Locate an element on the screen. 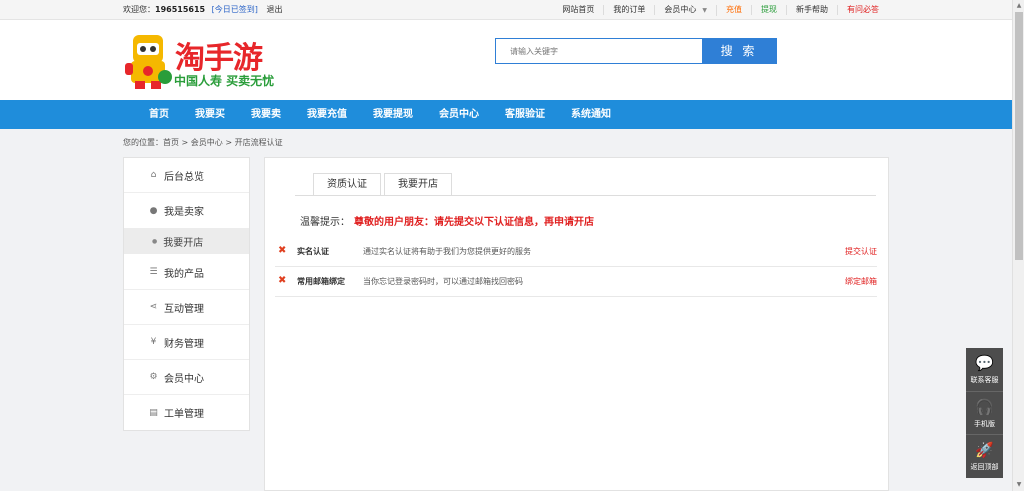  signed-in-link: [今日已签到] is located at coordinates (235, 9).